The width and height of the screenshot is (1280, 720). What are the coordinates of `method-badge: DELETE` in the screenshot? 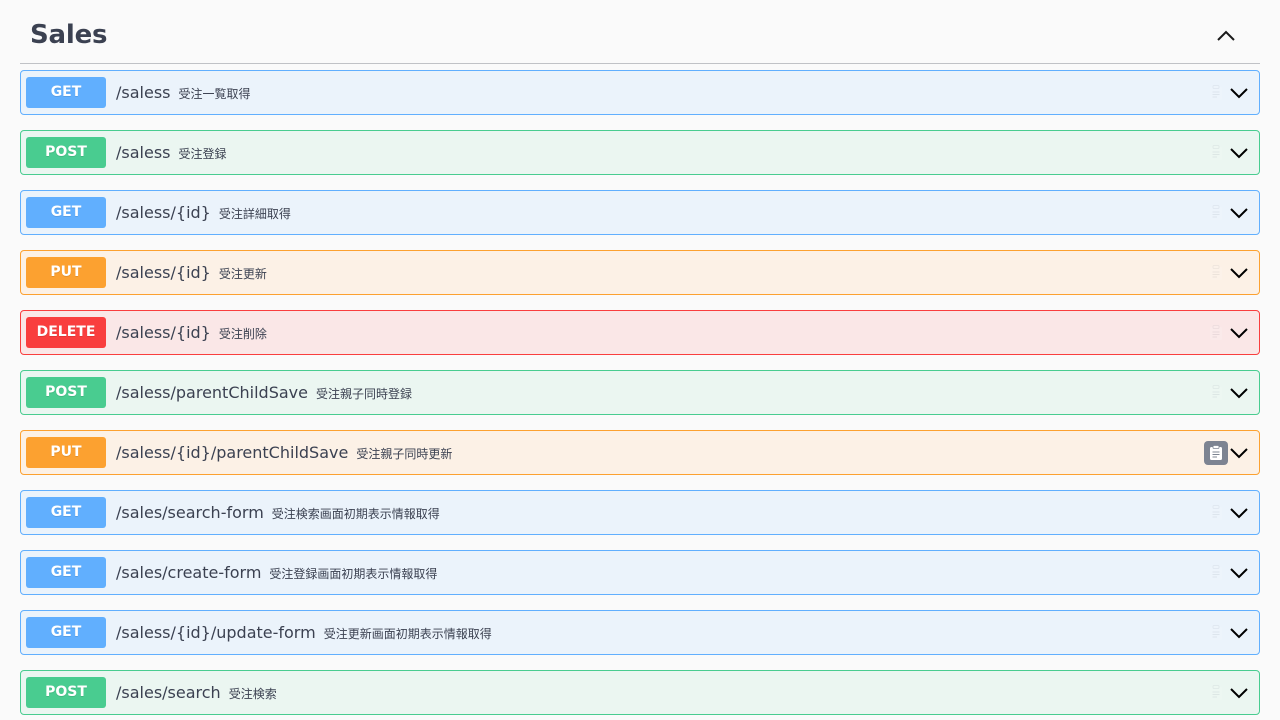 It's located at (66, 332).